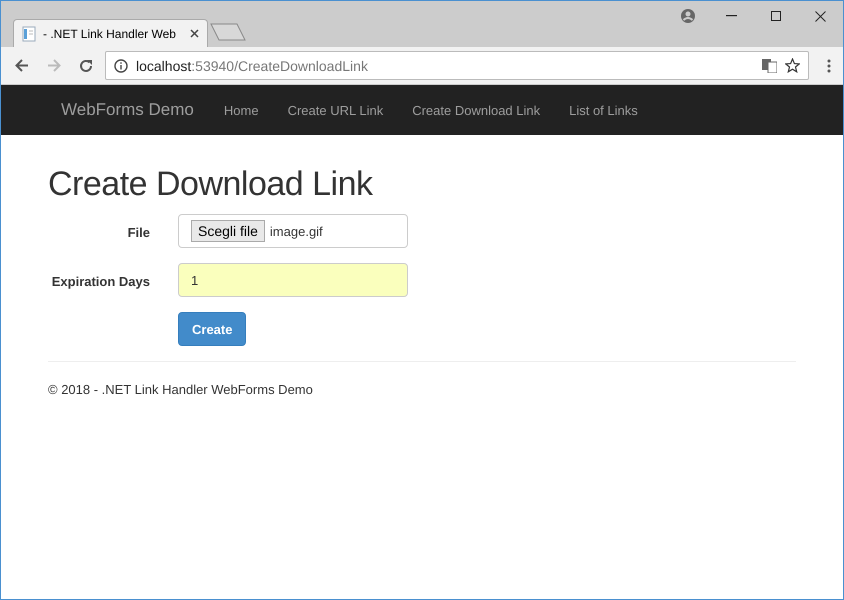 This screenshot has height=600, width=844. What do you see at coordinates (476, 110) in the screenshot?
I see `nav-link: Create Download Link` at bounding box center [476, 110].